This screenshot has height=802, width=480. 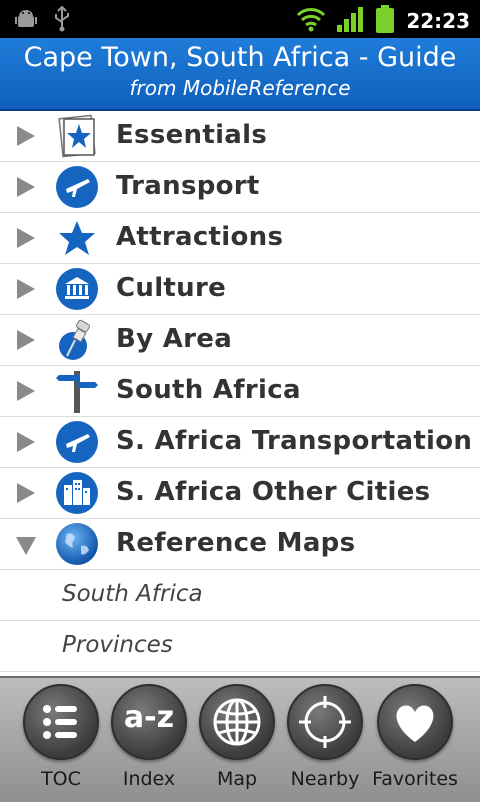 What do you see at coordinates (240, 646) in the screenshot?
I see `subitem-provinces: Provinces` at bounding box center [240, 646].